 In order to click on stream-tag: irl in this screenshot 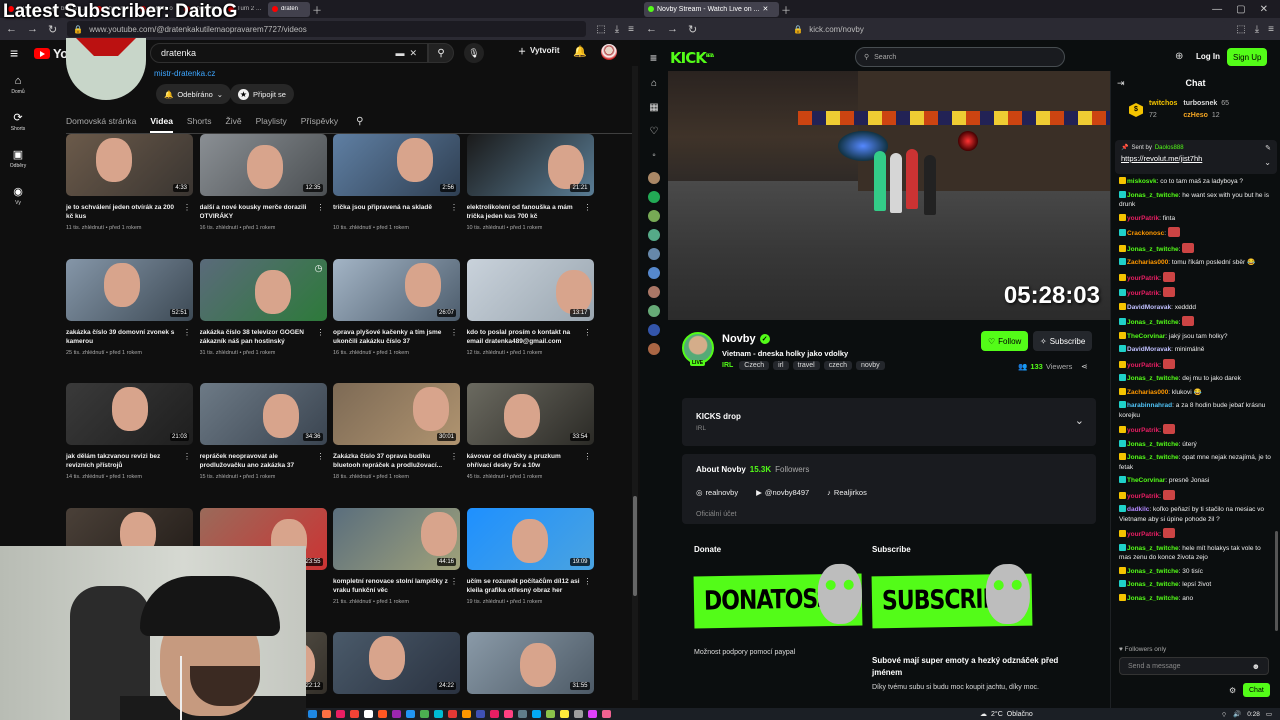, I will do `click(781, 365)`.